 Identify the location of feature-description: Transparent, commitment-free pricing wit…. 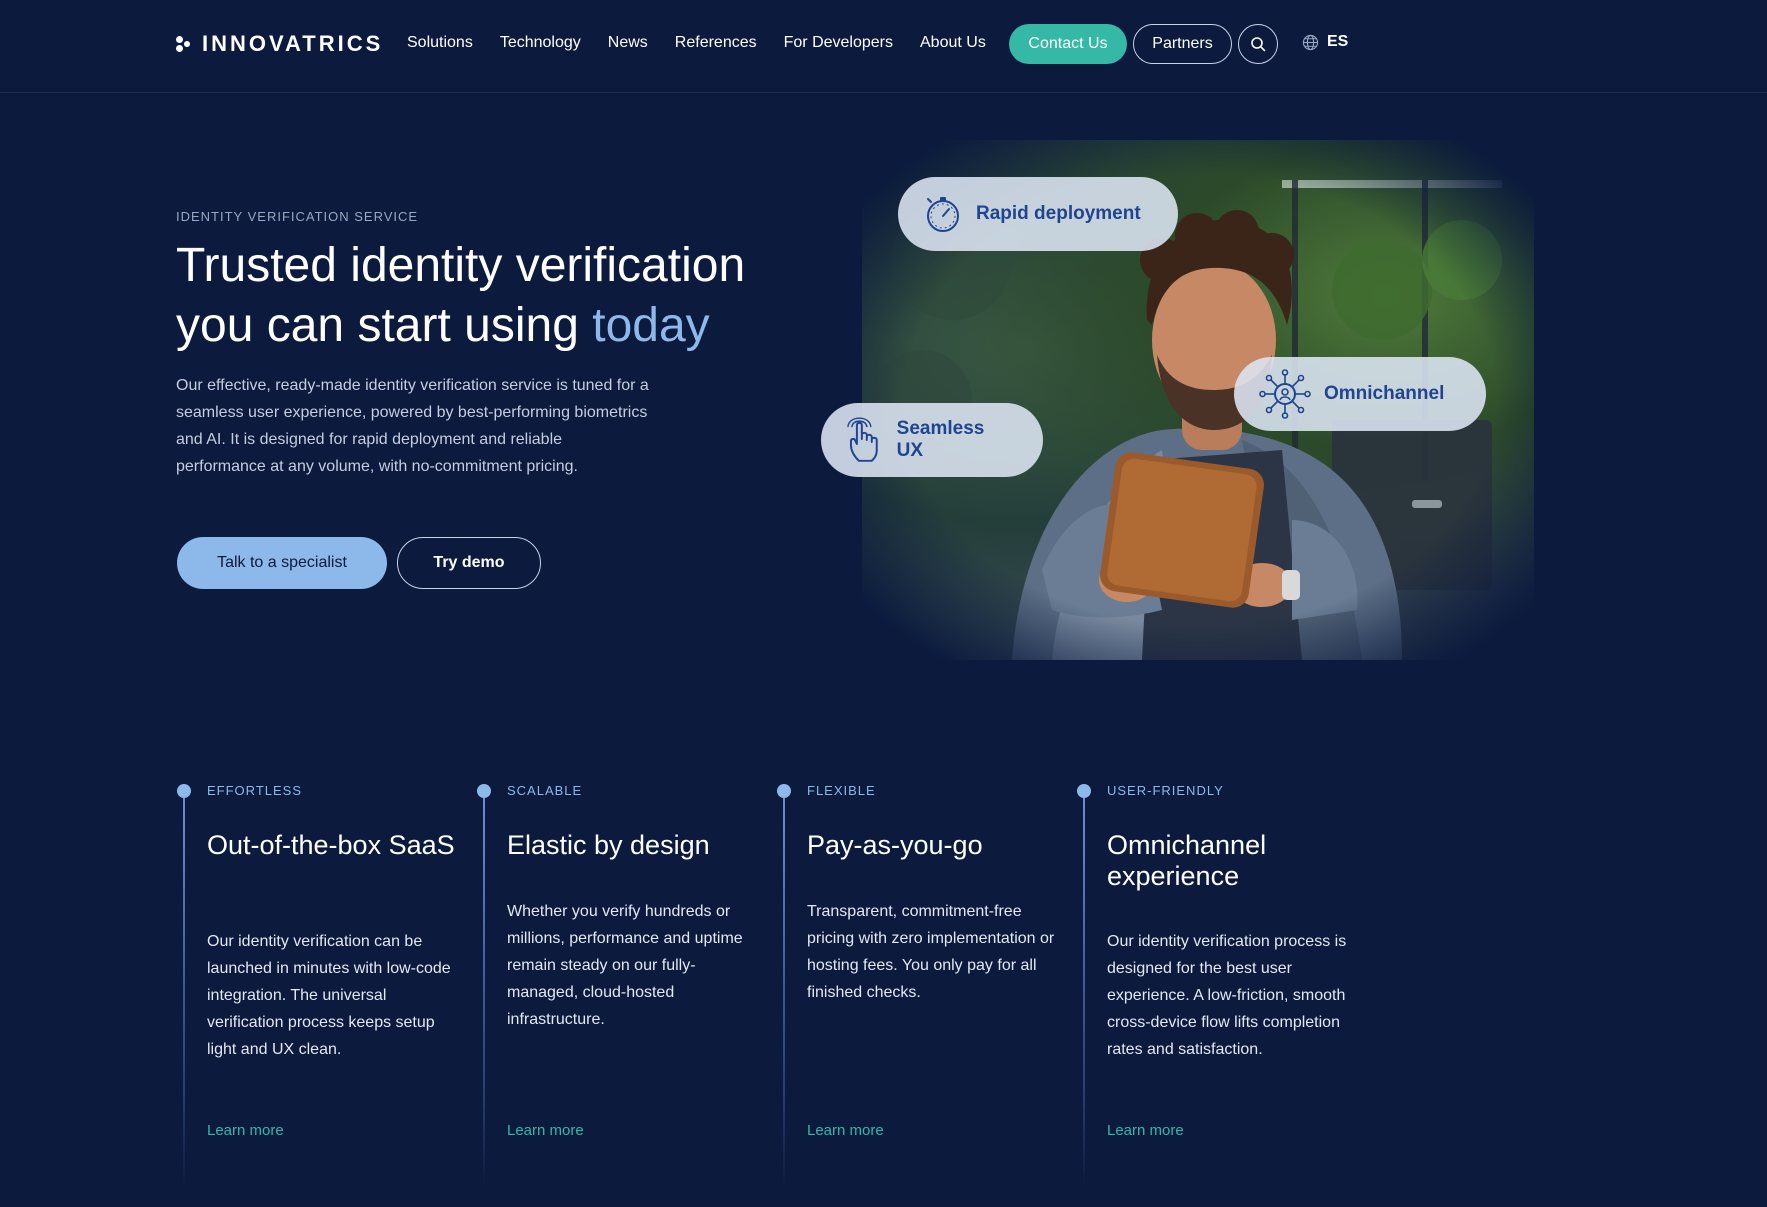
(931, 952).